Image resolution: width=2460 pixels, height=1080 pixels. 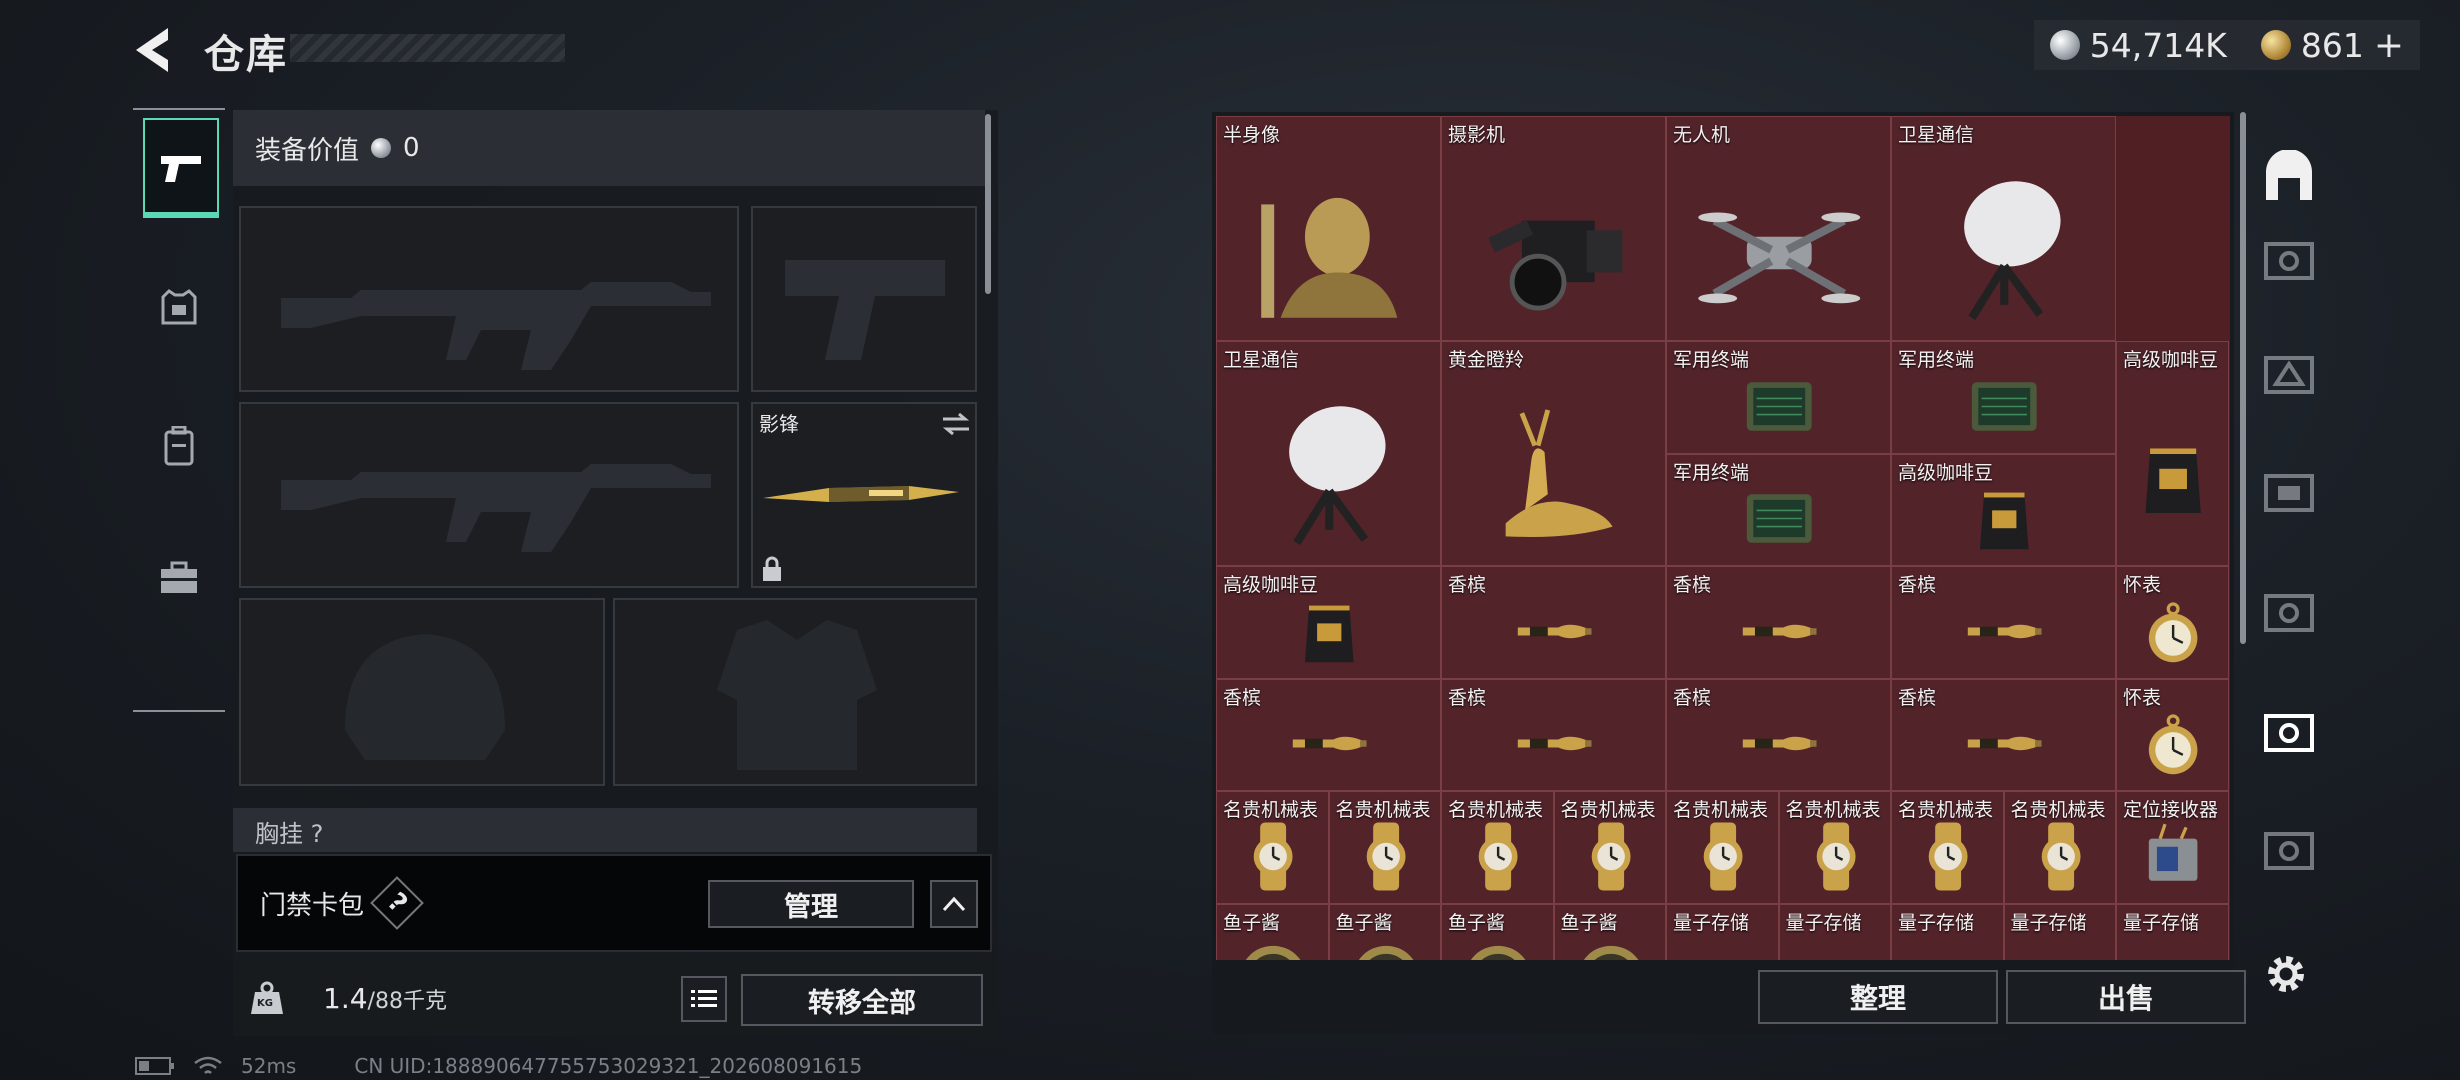 What do you see at coordinates (1878, 997) in the screenshot?
I see `sort-button: 整理` at bounding box center [1878, 997].